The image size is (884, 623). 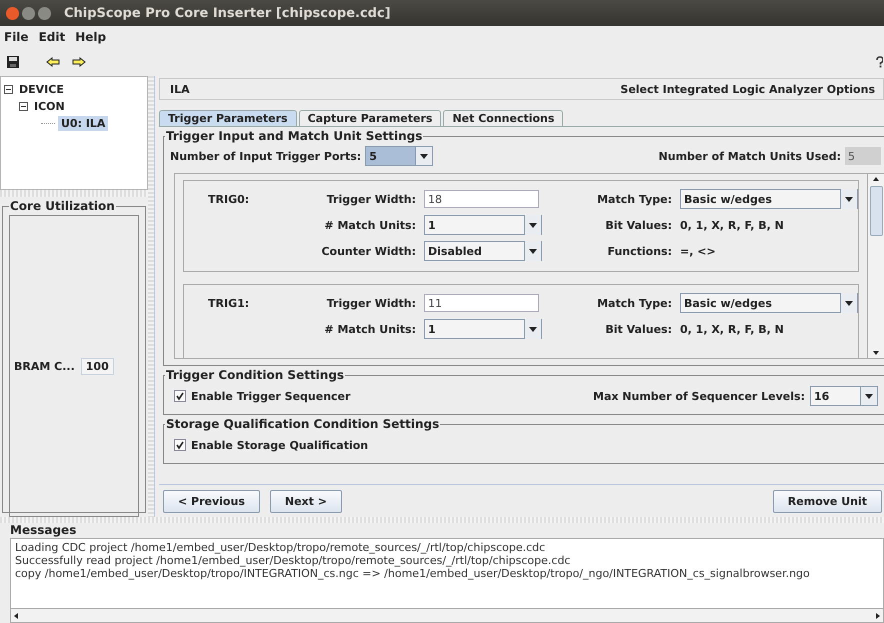 I want to click on save-icon, so click(x=13, y=62).